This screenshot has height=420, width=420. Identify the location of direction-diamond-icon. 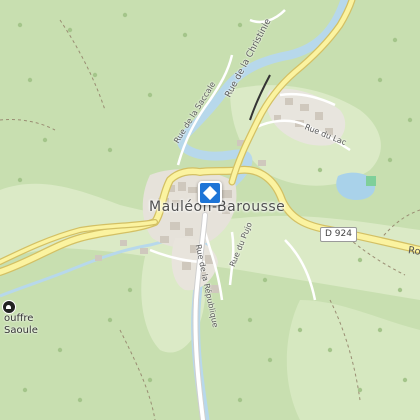
(210, 193).